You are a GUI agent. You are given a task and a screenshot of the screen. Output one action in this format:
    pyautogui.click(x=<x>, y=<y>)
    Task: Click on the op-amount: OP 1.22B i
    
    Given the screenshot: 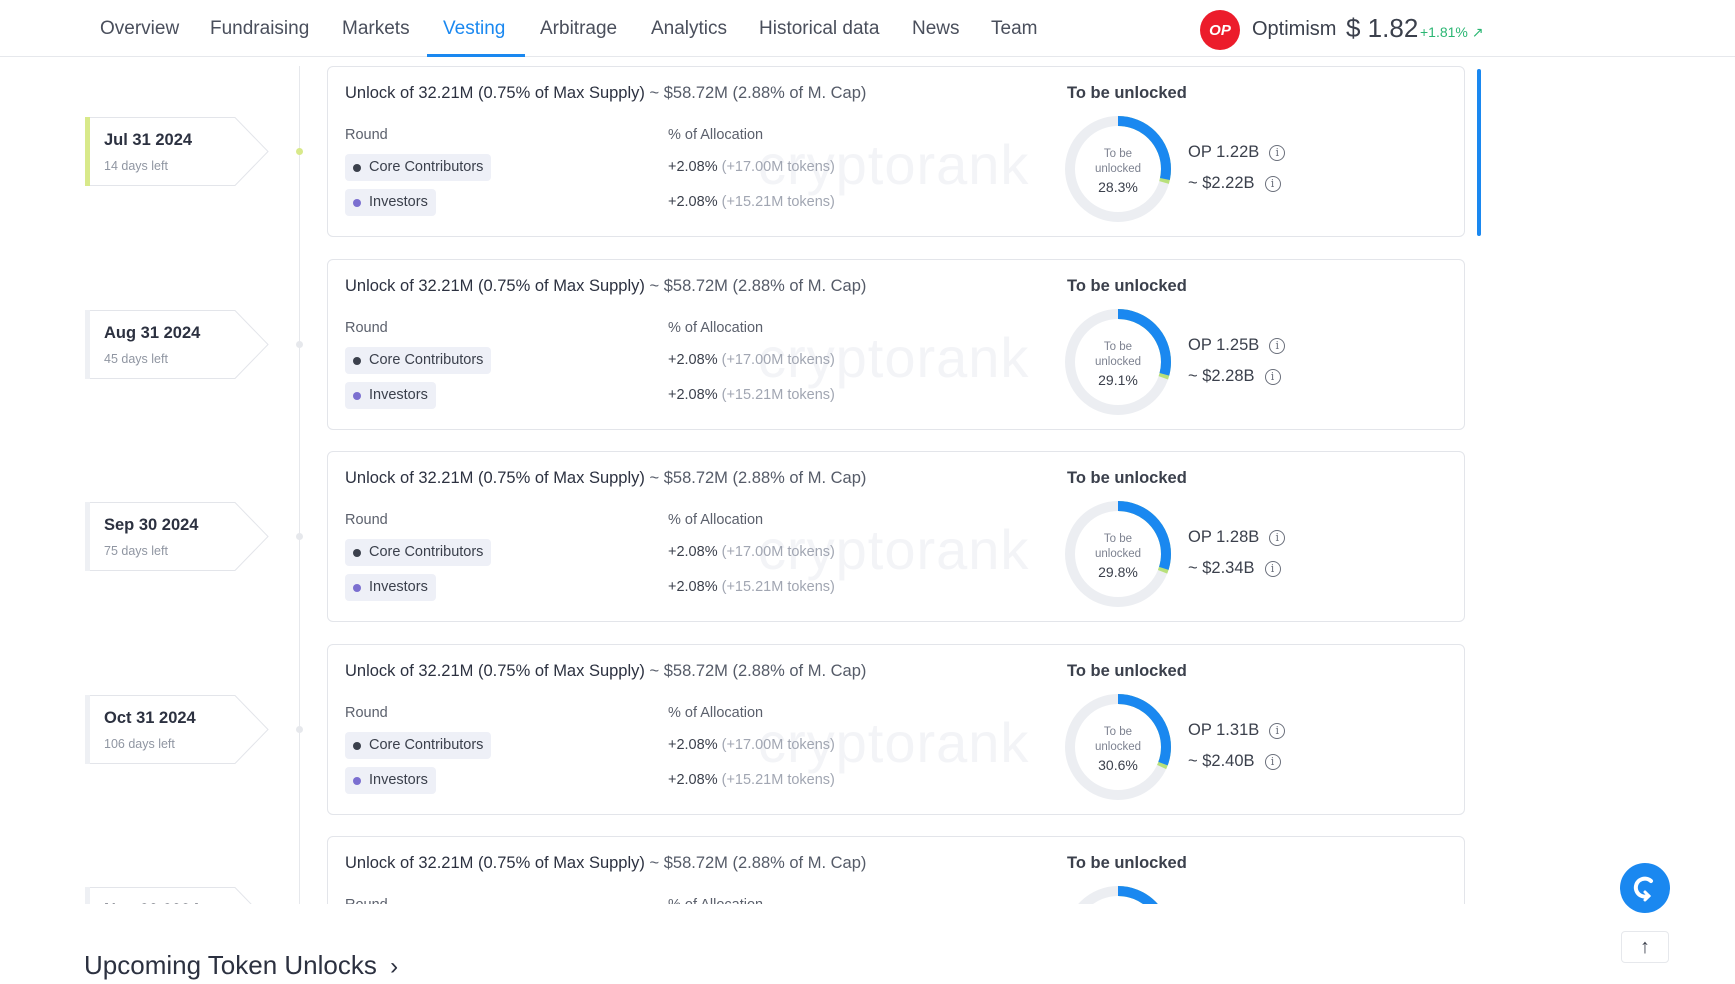 What is the action you would take?
    pyautogui.click(x=1237, y=152)
    